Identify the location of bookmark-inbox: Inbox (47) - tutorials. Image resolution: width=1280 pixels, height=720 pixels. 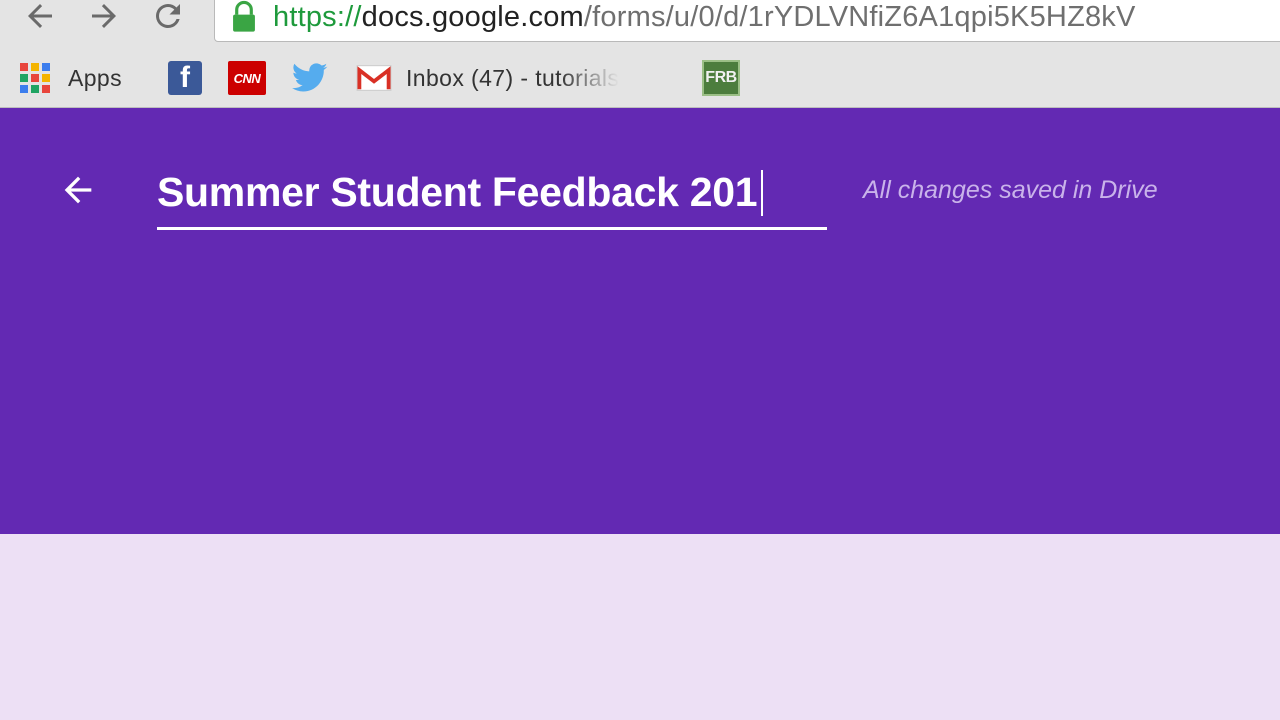
(487, 78).